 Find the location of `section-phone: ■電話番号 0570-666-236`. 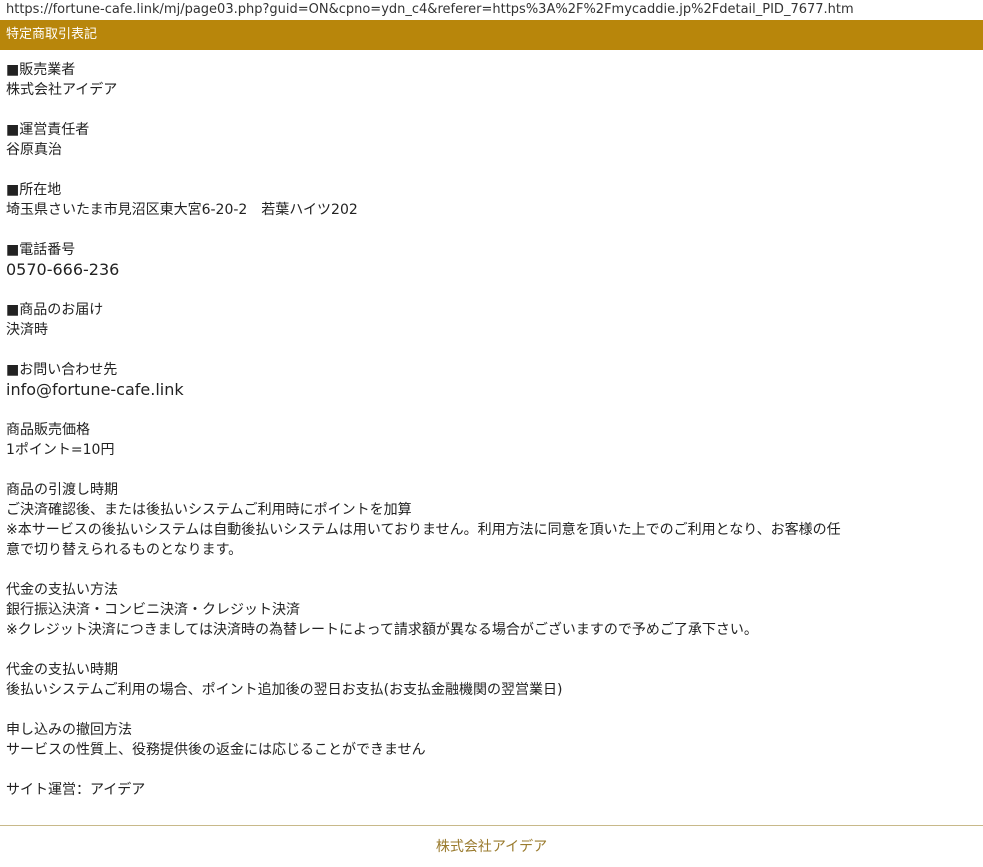

section-phone: ■電話番号 0570-666-236 is located at coordinates (488, 260).